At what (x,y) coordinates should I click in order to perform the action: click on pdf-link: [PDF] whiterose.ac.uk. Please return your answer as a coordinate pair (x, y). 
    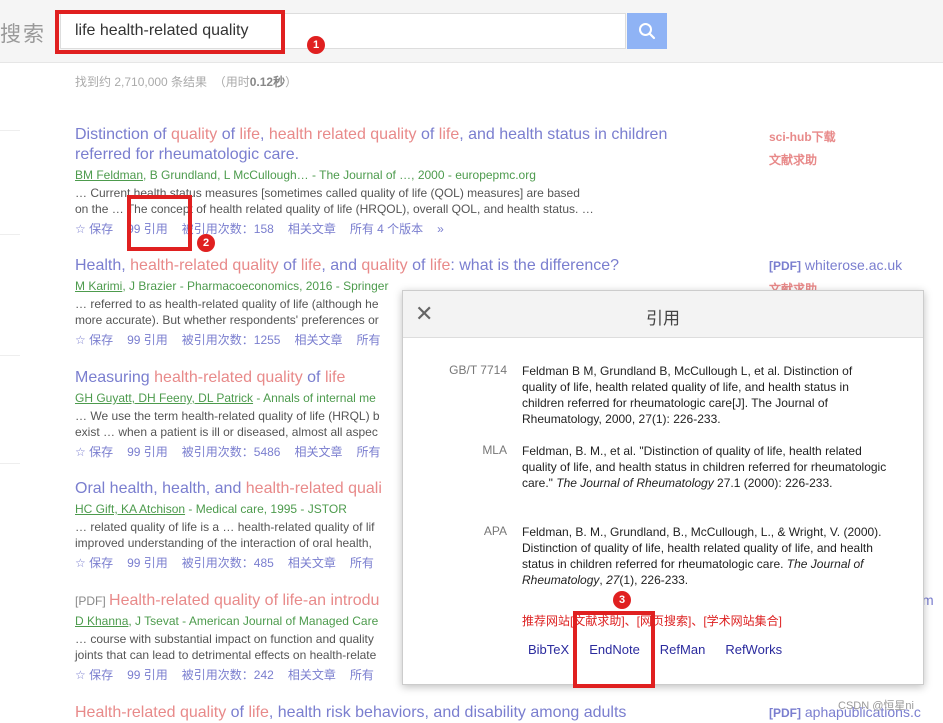
    Looking at the image, I should click on (835, 265).